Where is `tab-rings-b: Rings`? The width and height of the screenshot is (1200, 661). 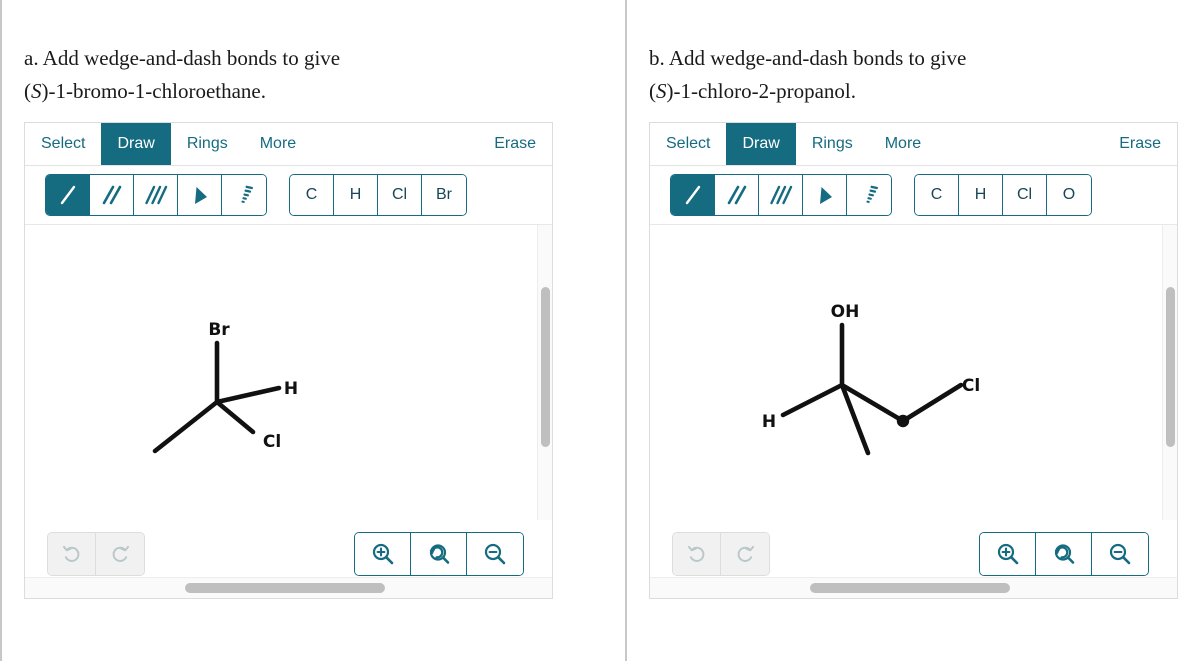
tab-rings-b: Rings is located at coordinates (832, 144).